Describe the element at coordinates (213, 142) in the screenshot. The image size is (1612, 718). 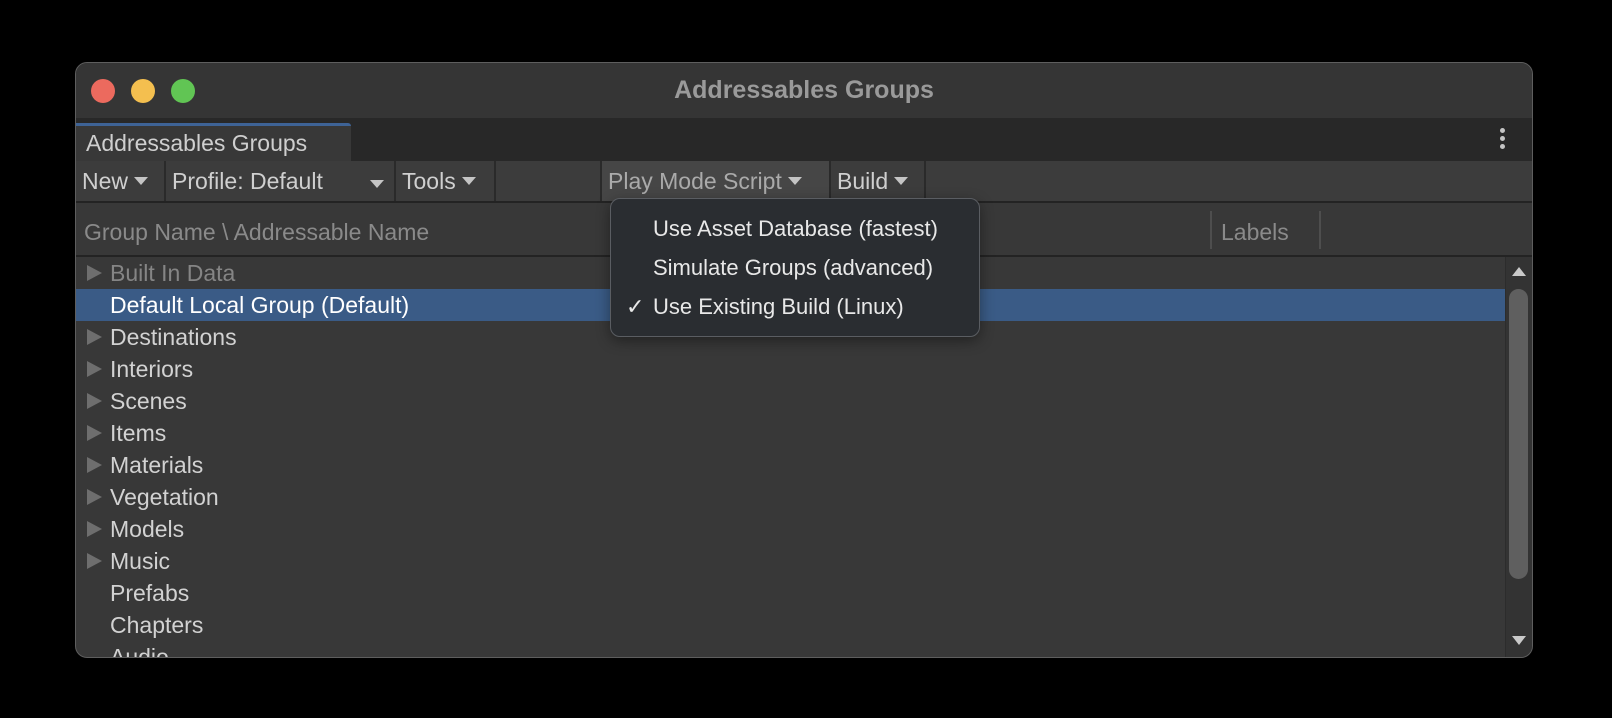
I see `tab-addressables-groups: Addressables Groups` at that location.